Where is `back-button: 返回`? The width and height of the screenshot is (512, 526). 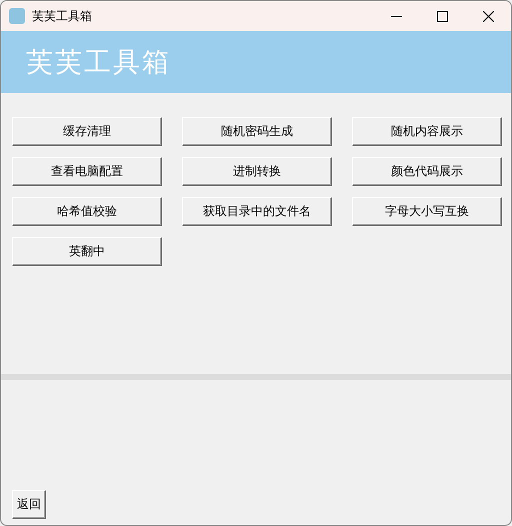 back-button: 返回 is located at coordinates (29, 504).